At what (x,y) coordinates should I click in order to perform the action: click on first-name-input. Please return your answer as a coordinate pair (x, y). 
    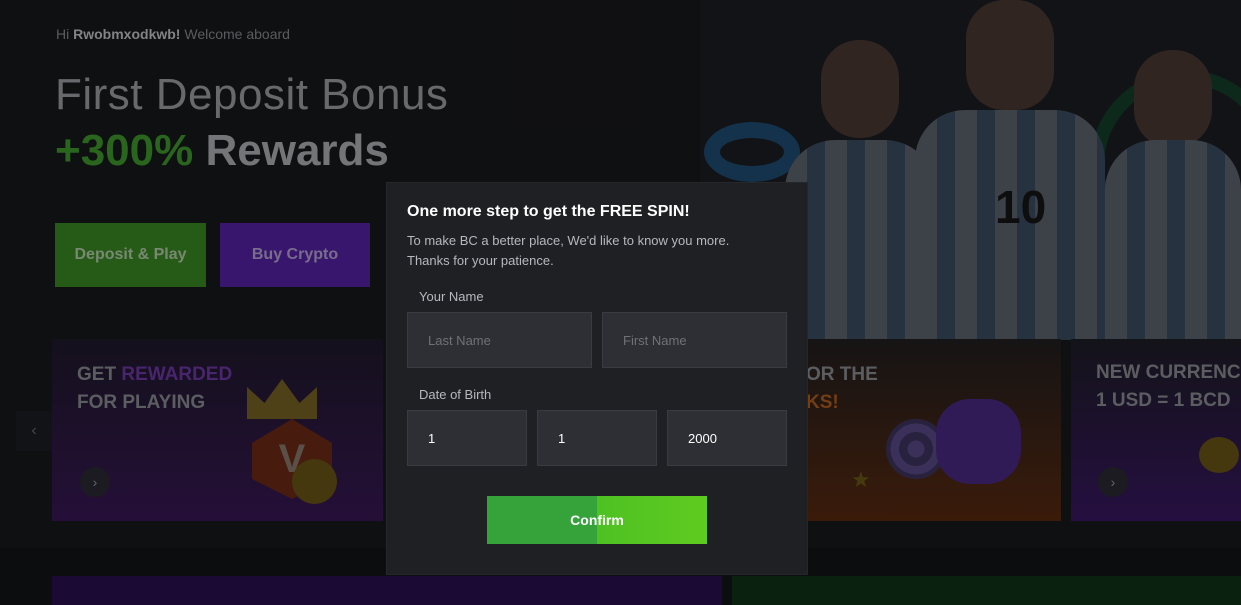
    Looking at the image, I should click on (694, 340).